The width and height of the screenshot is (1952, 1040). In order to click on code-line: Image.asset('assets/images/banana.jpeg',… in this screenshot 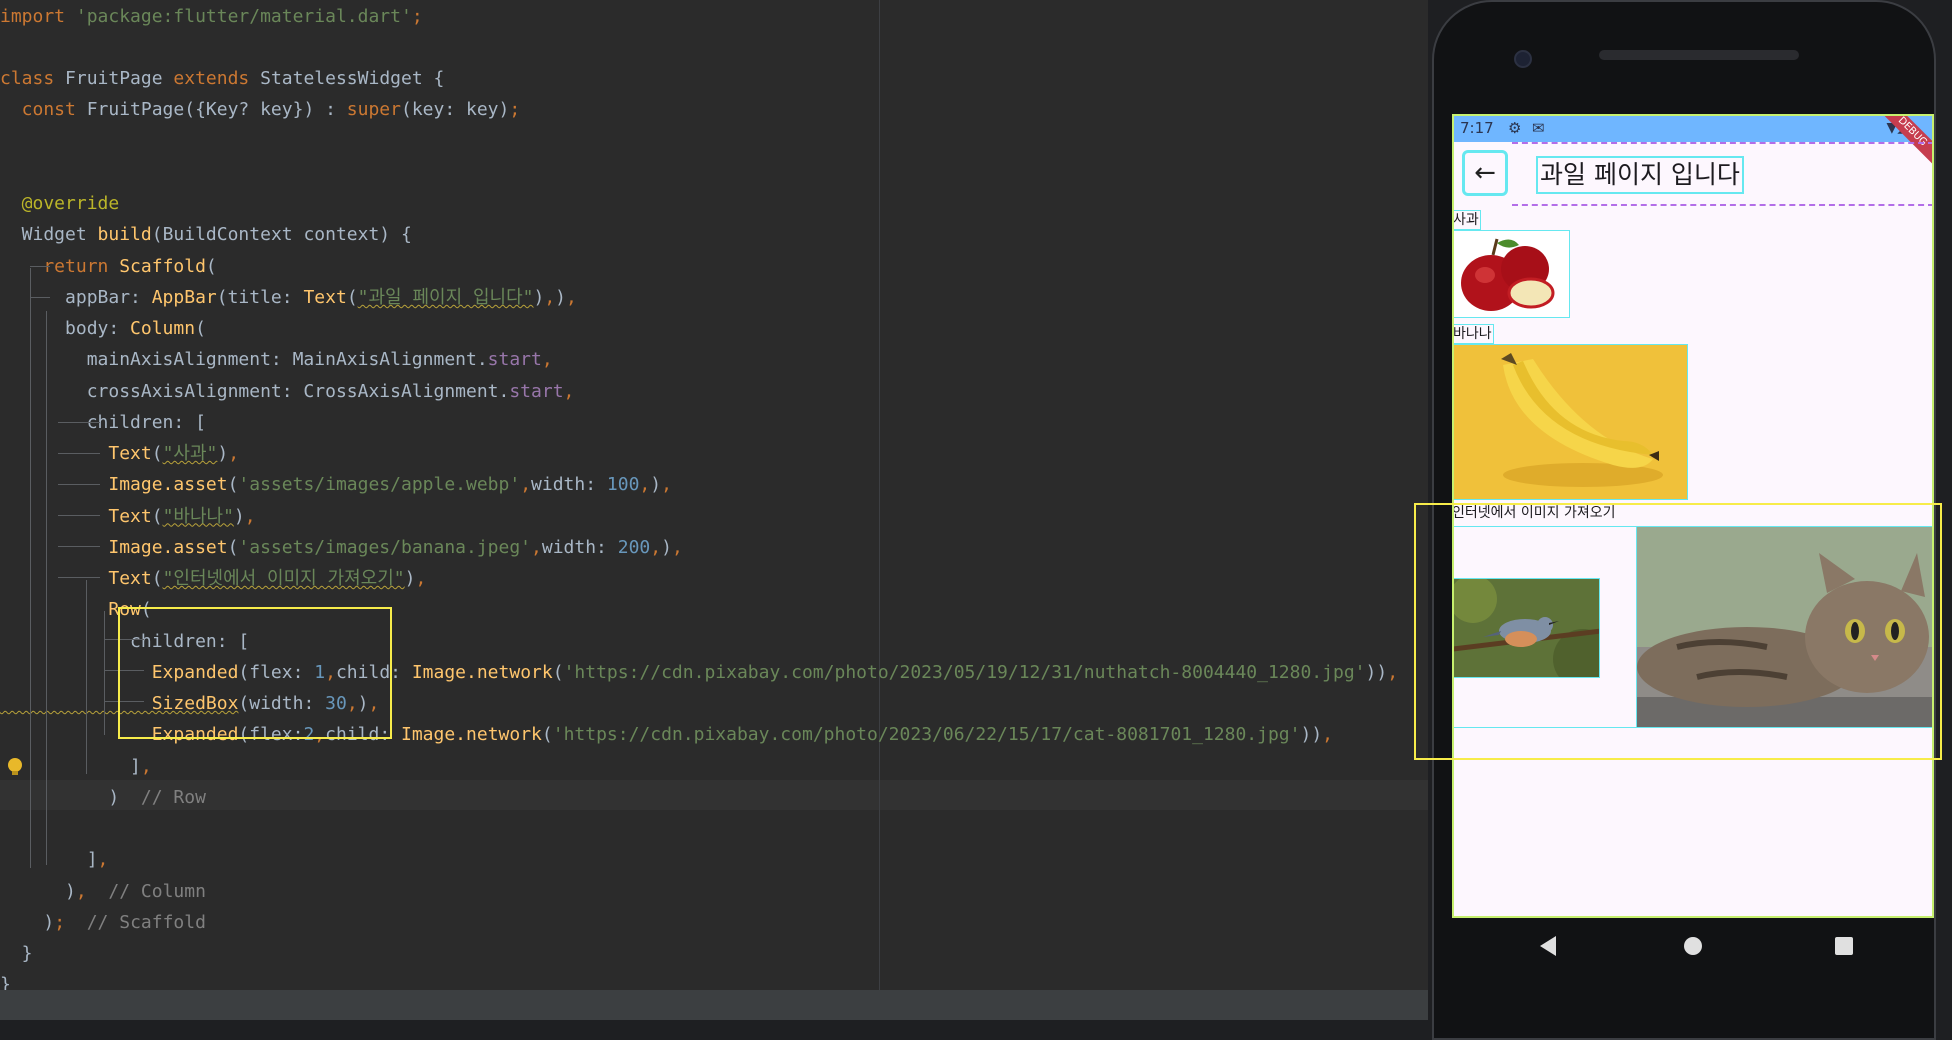, I will do `click(341, 547)`.